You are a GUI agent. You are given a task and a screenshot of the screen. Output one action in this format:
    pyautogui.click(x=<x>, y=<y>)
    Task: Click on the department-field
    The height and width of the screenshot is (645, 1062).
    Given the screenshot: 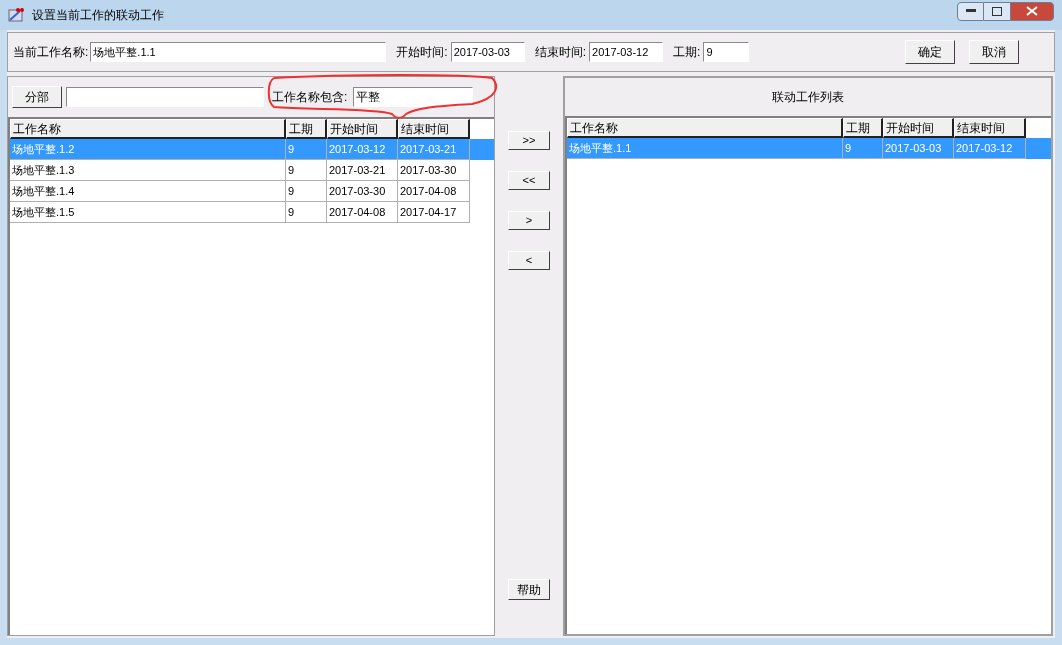 What is the action you would take?
    pyautogui.click(x=165, y=97)
    